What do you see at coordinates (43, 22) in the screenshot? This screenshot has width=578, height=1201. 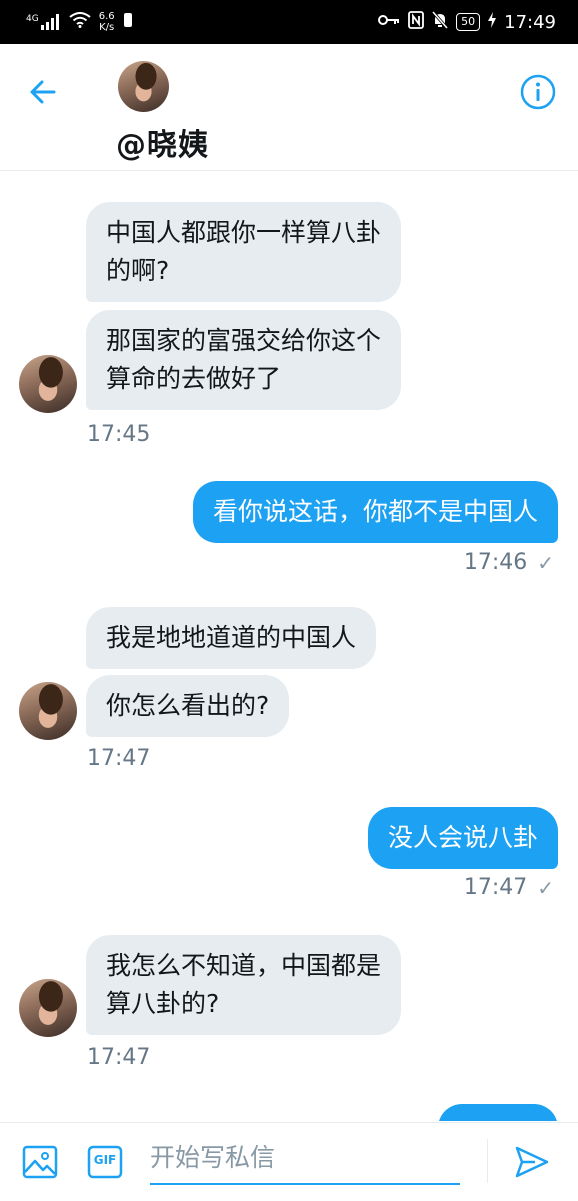 I see `signal-icon: 4G` at bounding box center [43, 22].